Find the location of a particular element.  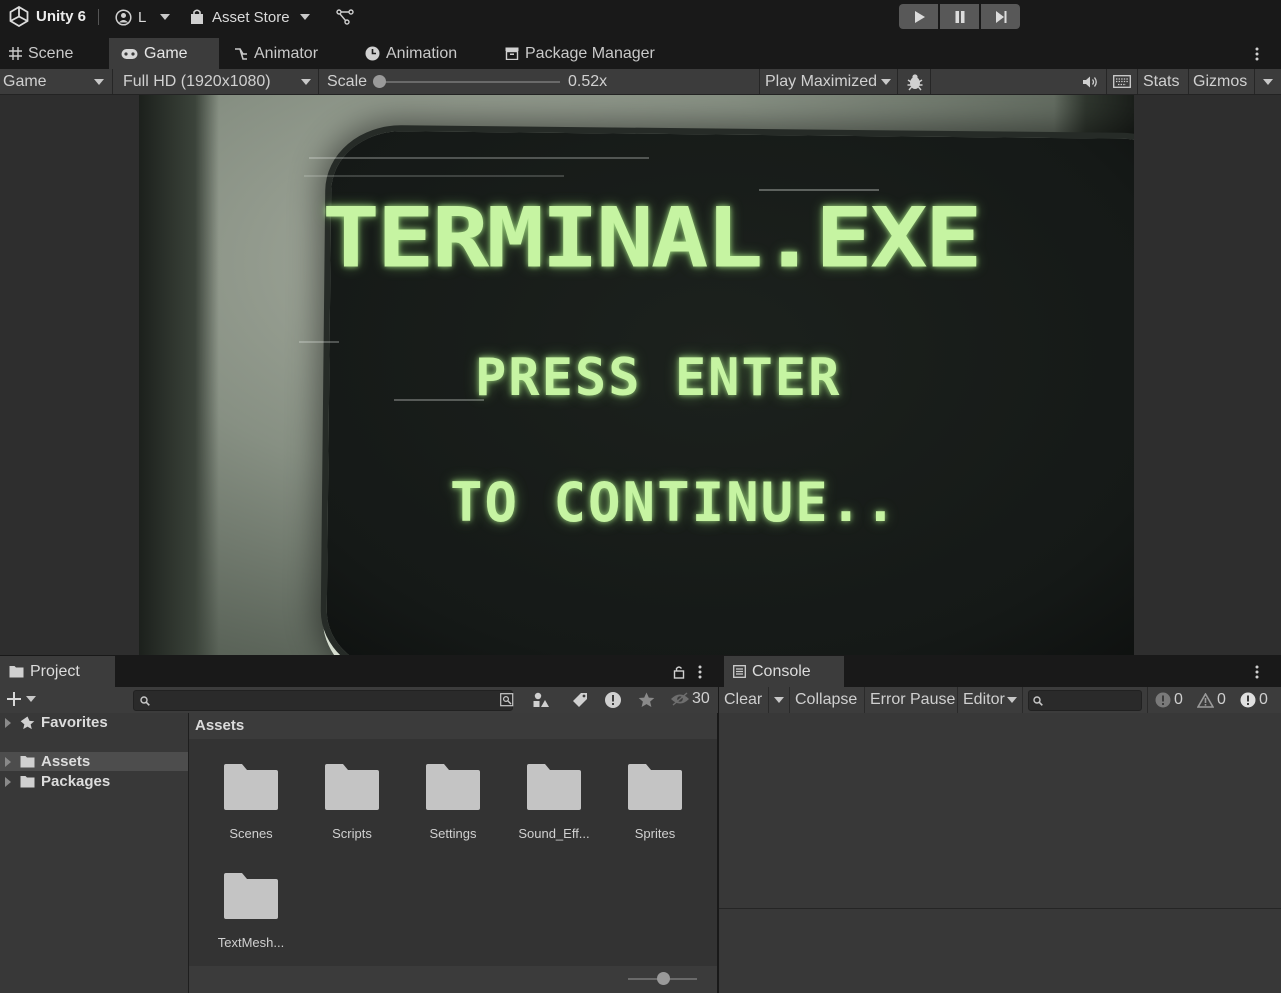

create-asset-button is located at coordinates (21, 699).